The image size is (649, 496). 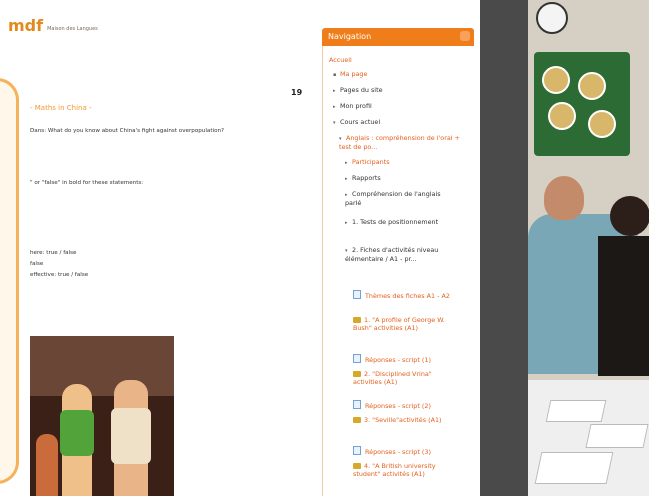 What do you see at coordinates (352, 106) in the screenshot?
I see `nav-item-mon-profil: ▸ Mon profil` at bounding box center [352, 106].